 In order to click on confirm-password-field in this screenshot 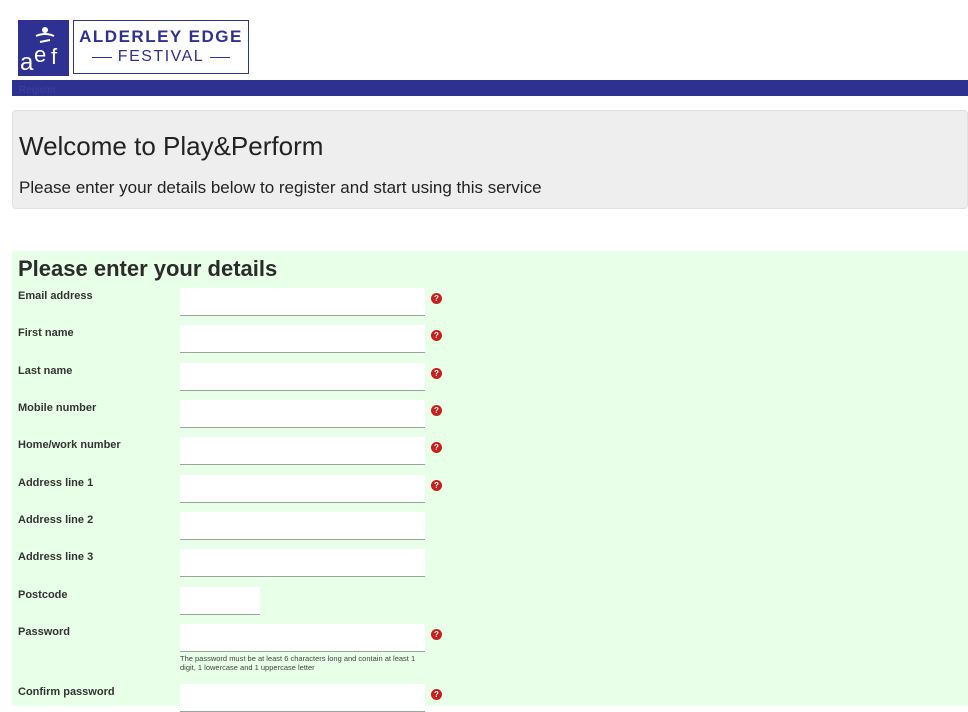, I will do `click(302, 698)`.